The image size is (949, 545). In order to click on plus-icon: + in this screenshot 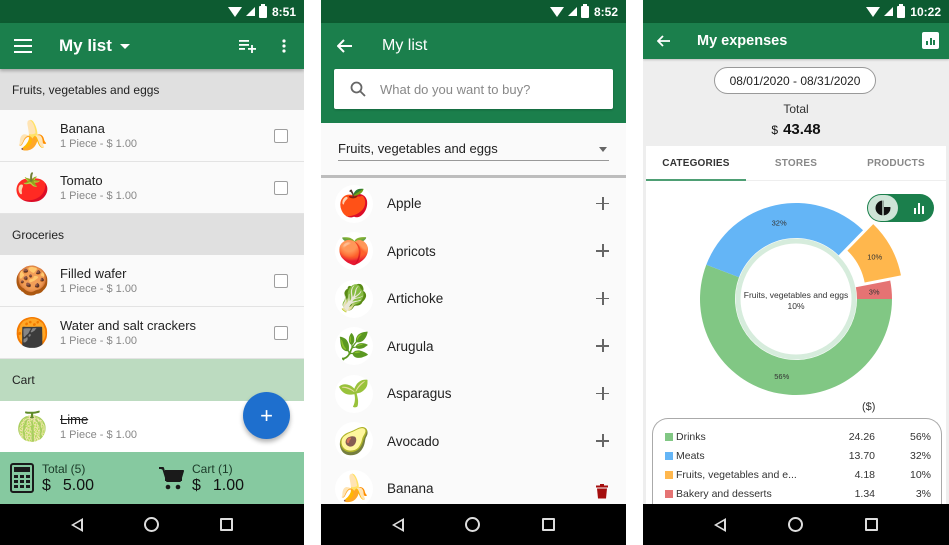, I will do `click(266, 415)`.